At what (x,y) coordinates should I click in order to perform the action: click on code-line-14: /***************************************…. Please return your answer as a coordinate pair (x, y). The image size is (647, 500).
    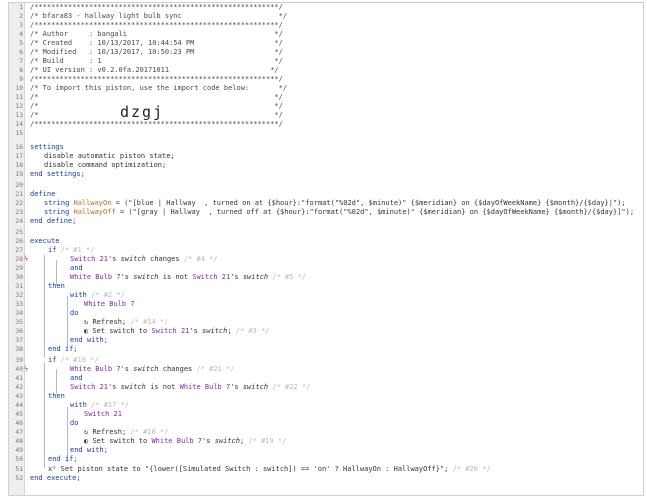
    Looking at the image, I should click on (156, 124).